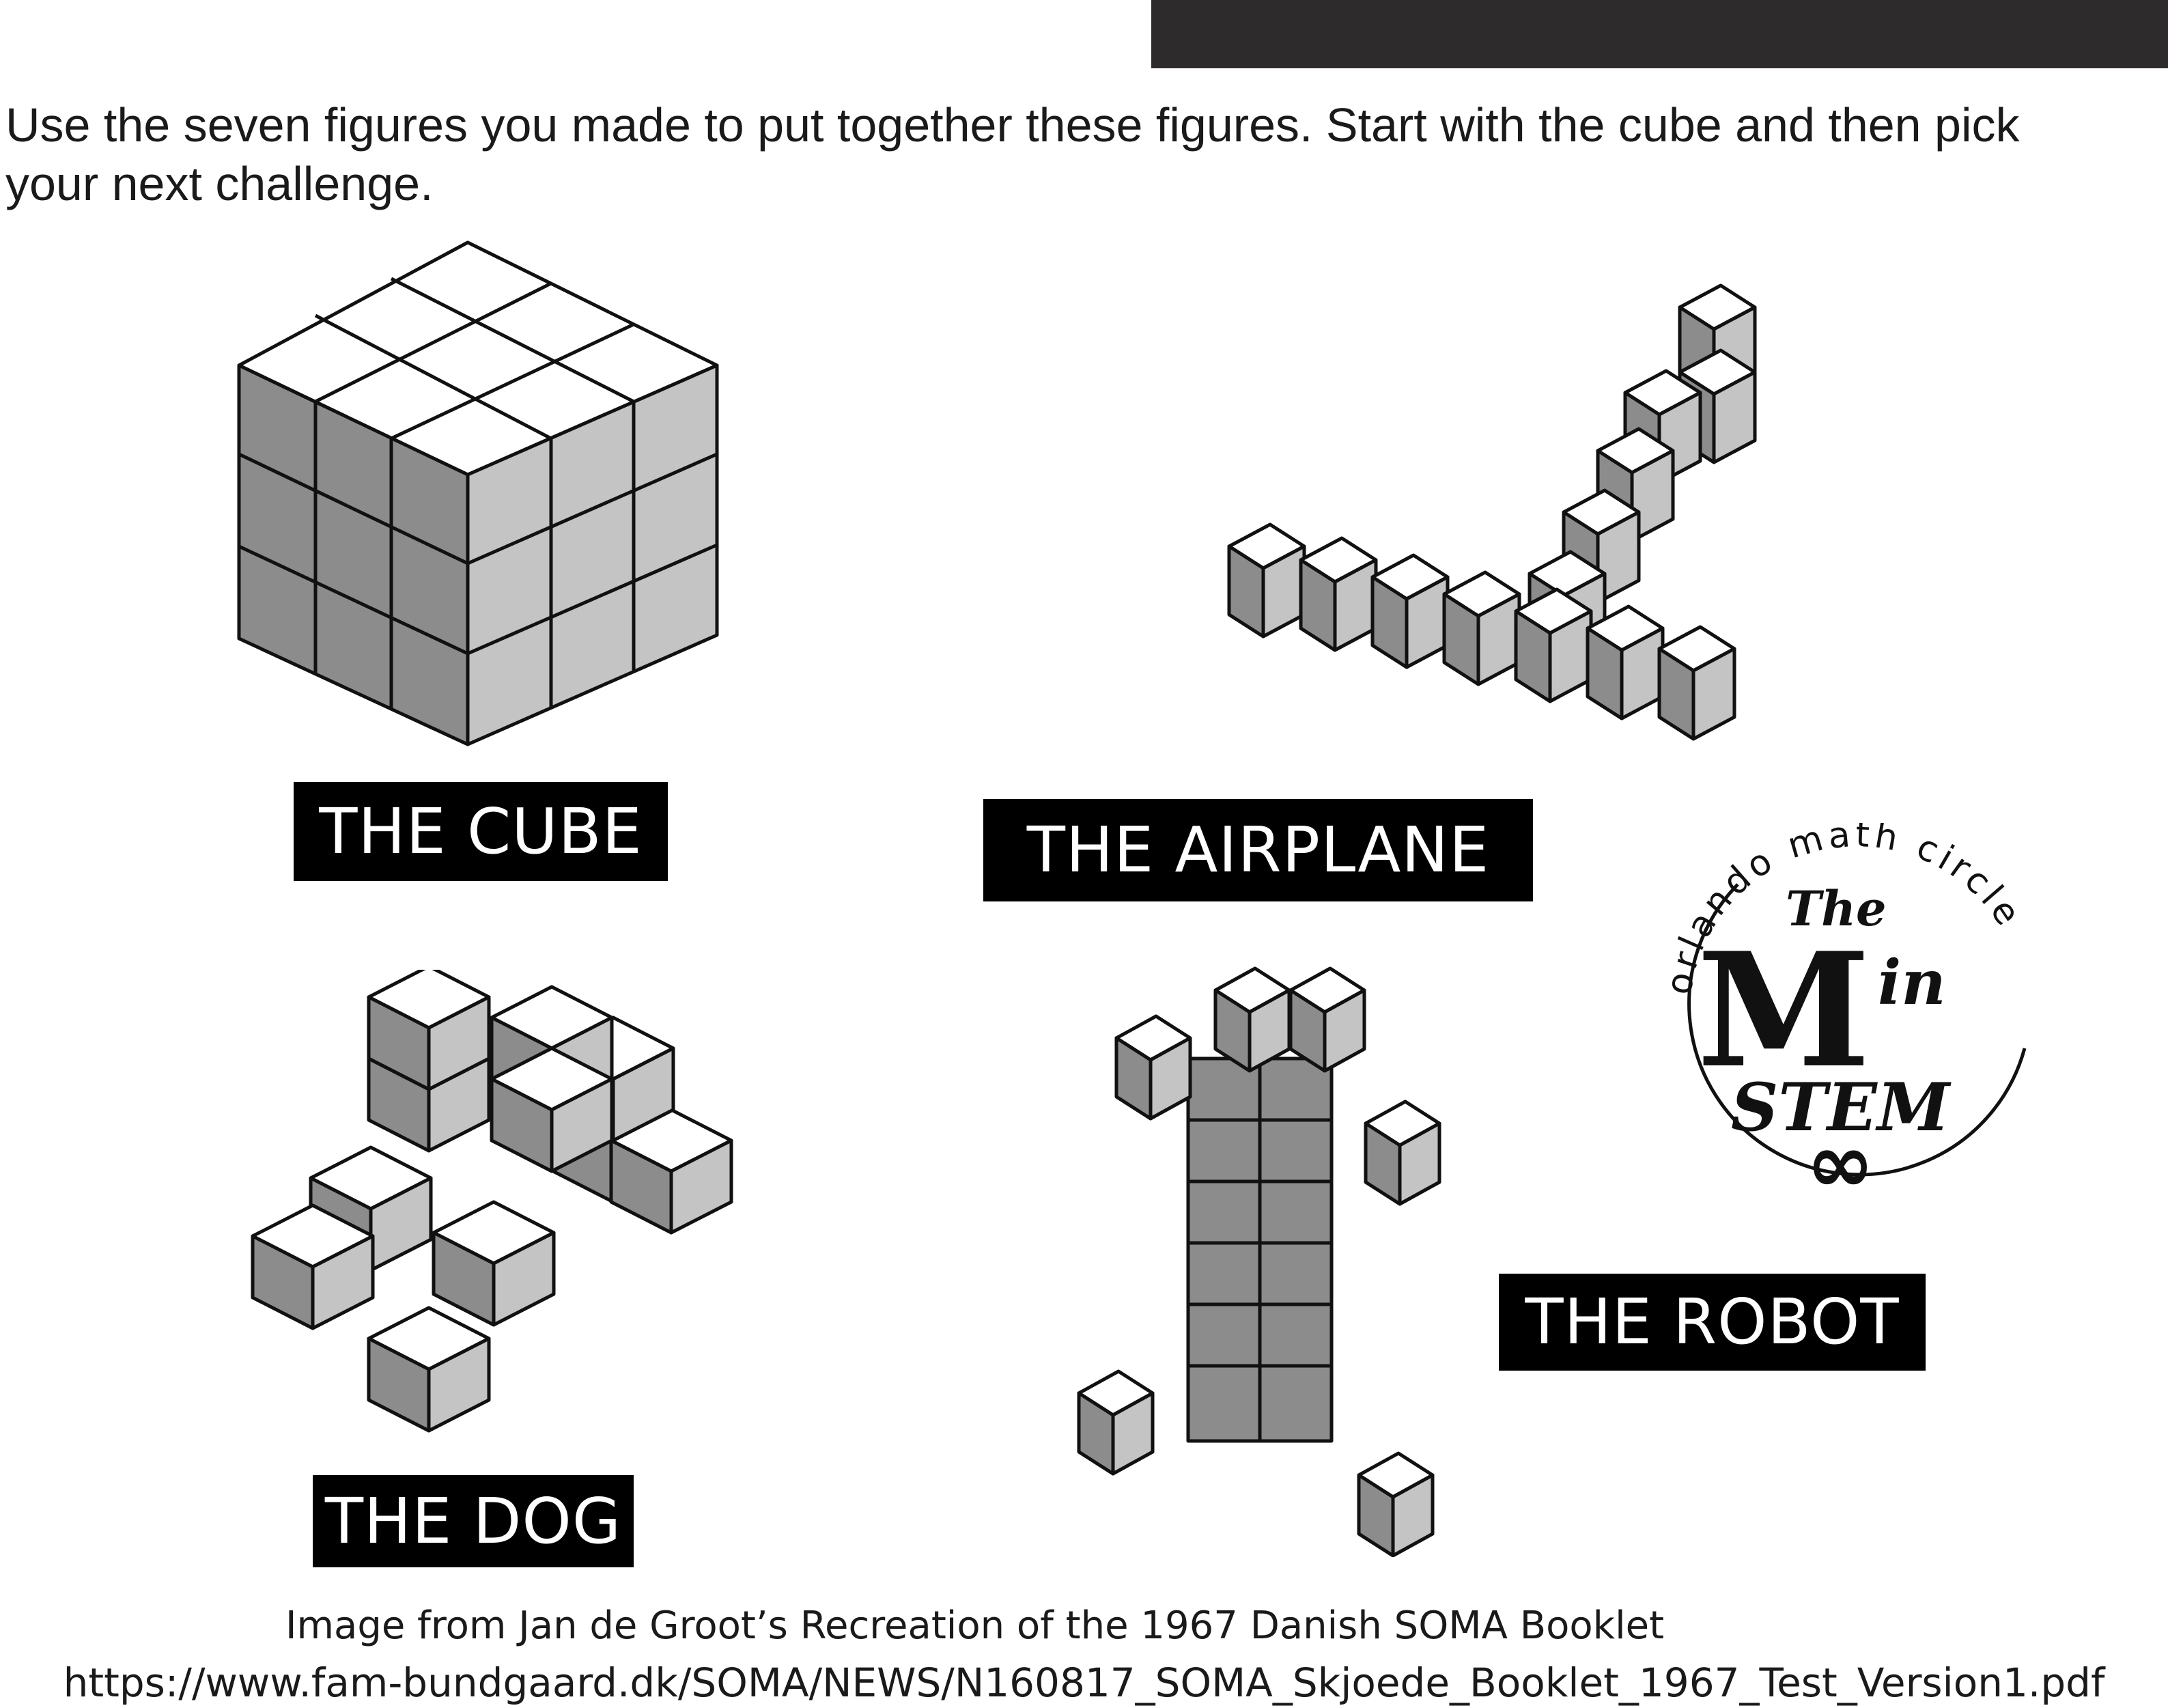  I want to click on infinity-icon: ∞, so click(1840, 1164).